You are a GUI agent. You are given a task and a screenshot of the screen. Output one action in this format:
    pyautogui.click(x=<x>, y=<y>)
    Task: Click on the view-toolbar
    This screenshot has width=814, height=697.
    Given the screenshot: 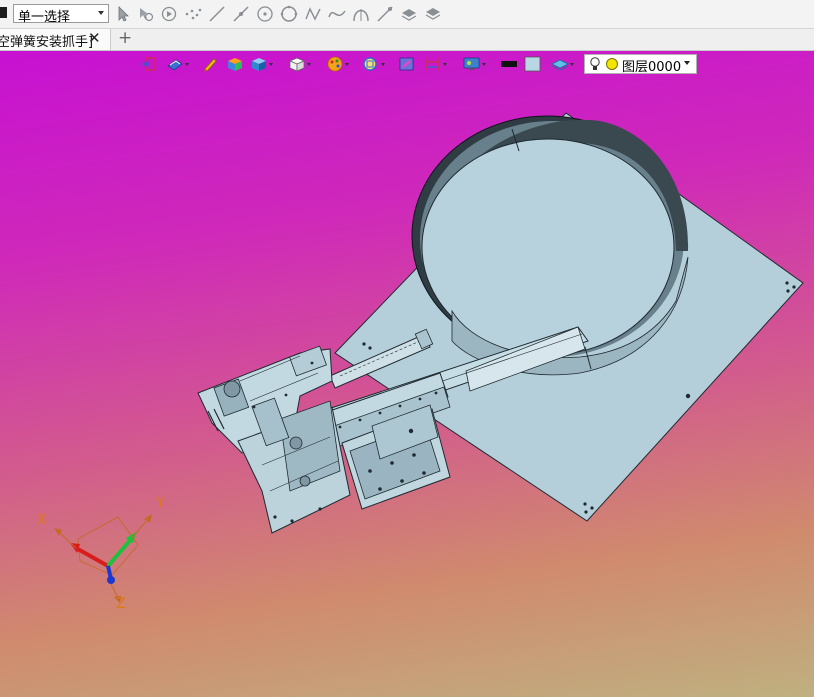 What is the action you would take?
    pyautogui.click(x=369, y=64)
    